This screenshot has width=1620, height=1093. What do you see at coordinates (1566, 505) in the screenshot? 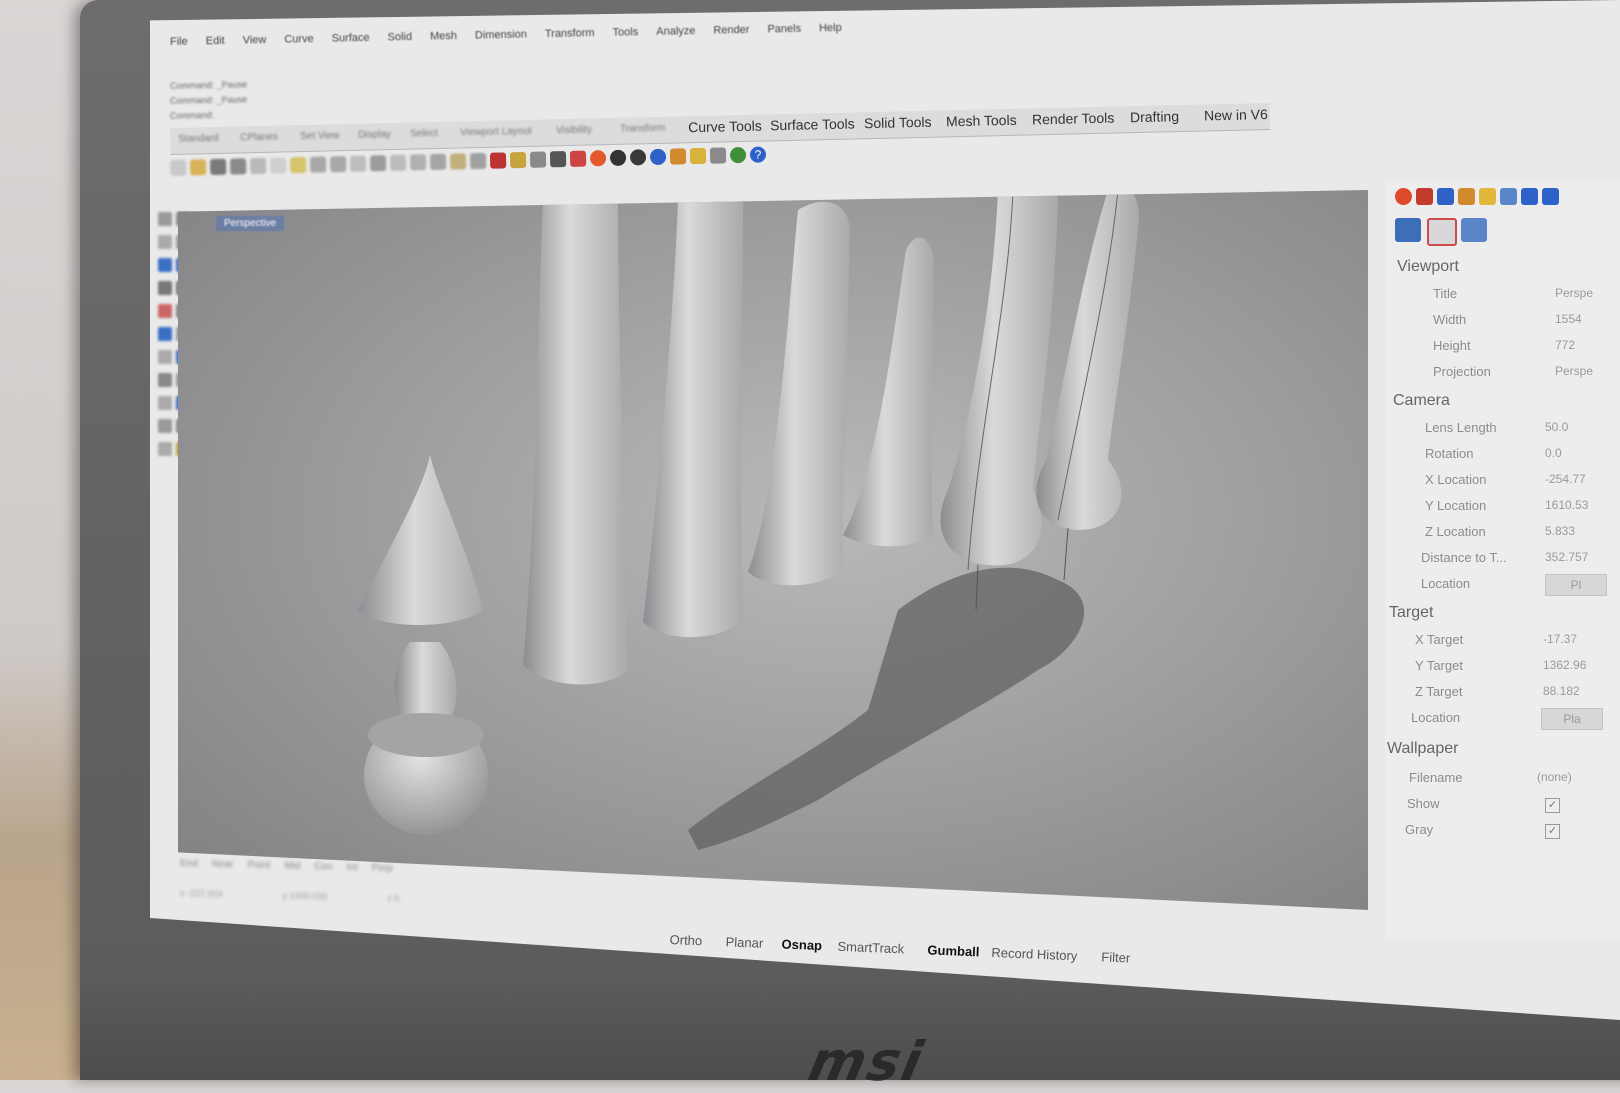
I see `prop-value: 1610.53` at bounding box center [1566, 505].